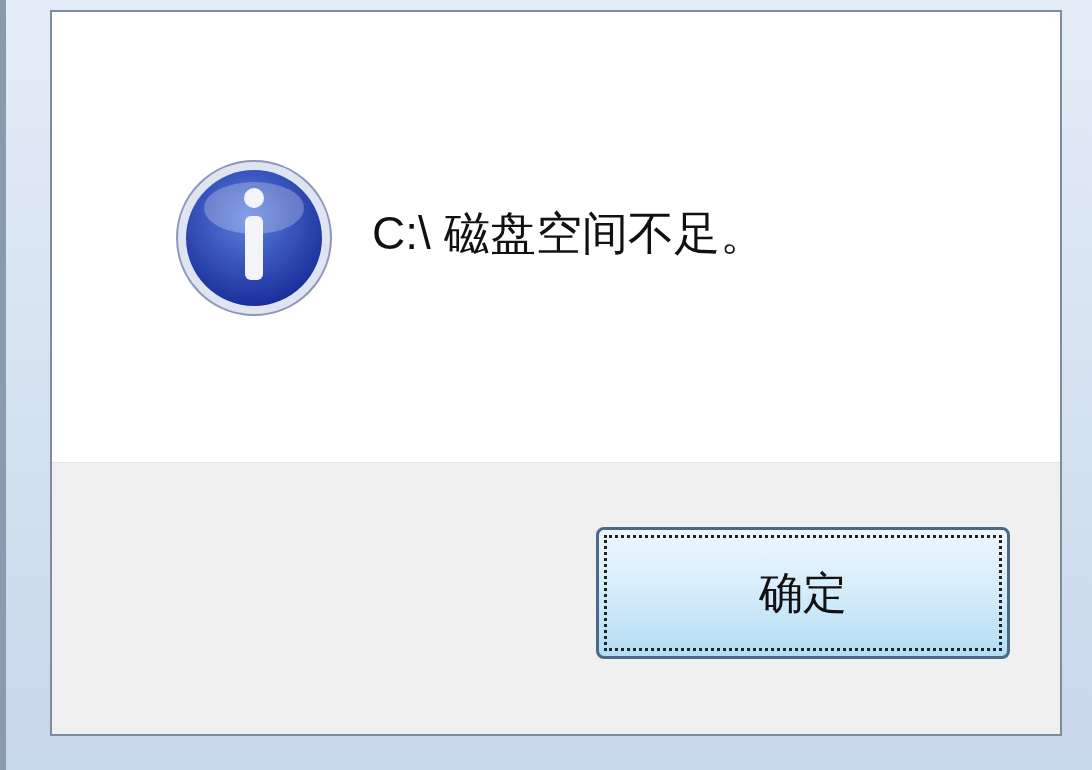 This screenshot has width=1092, height=770. What do you see at coordinates (569, 233) in the screenshot?
I see `message-text: C:\ 磁盘空间不足。` at bounding box center [569, 233].